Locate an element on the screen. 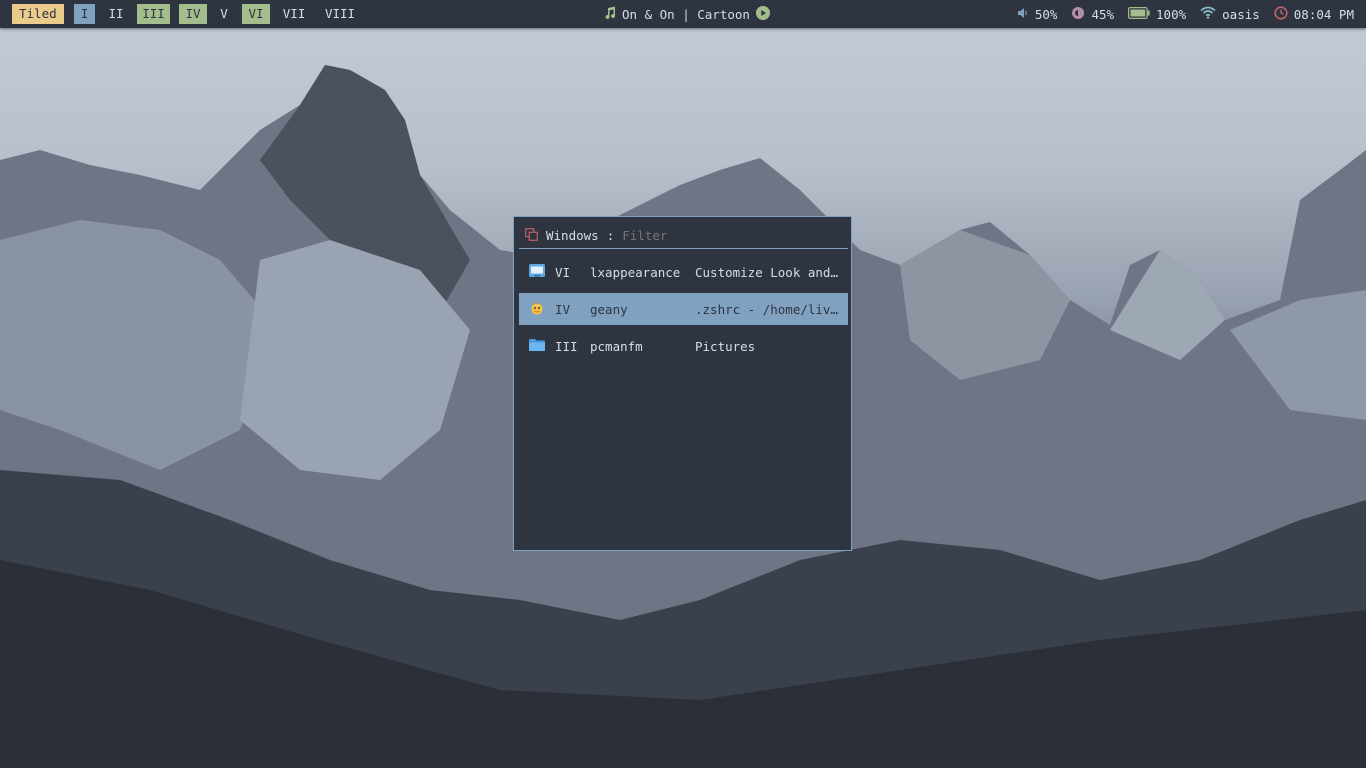  music-module: On & On | Cartoon is located at coordinates (687, 14).